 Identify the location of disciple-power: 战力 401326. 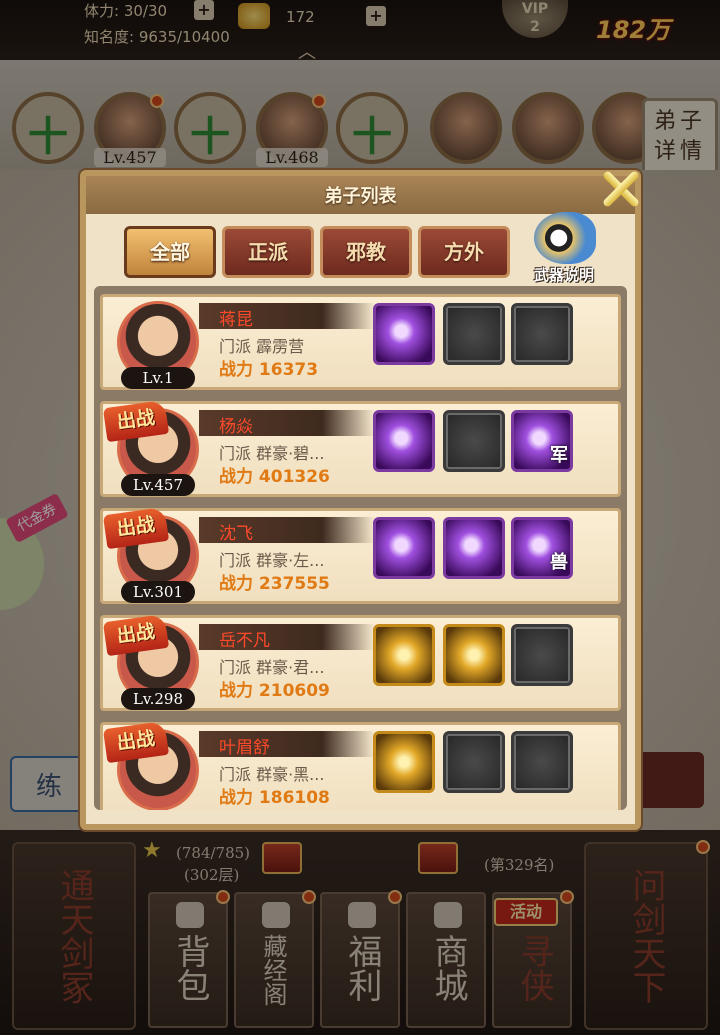
(274, 477).